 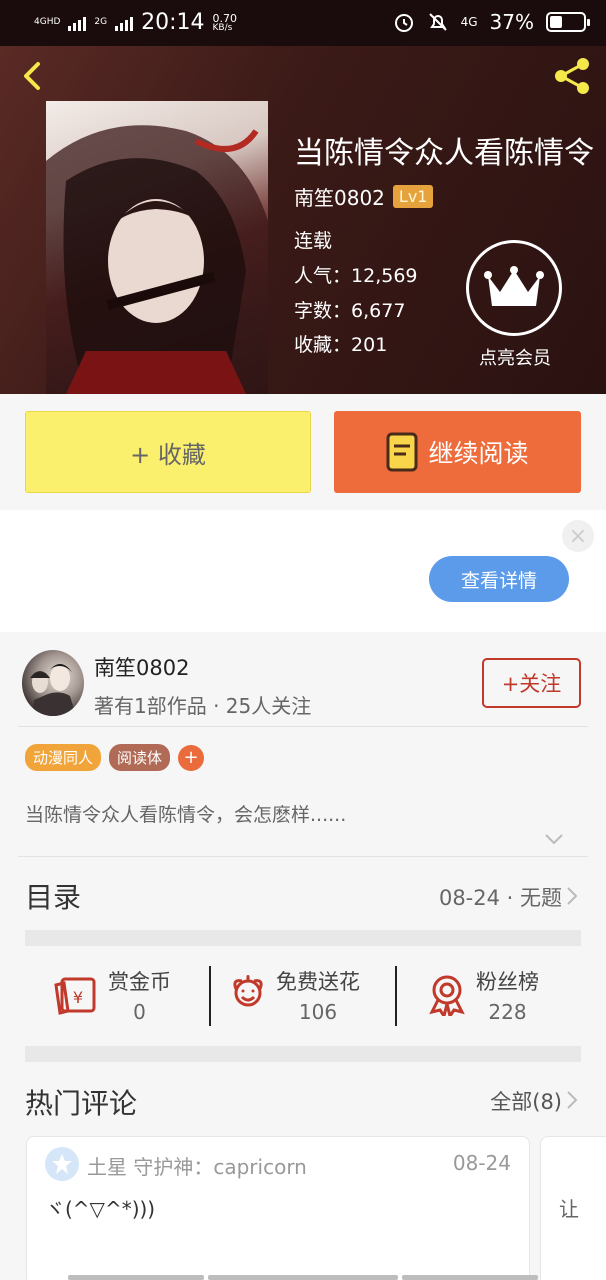 What do you see at coordinates (514, 288) in the screenshot?
I see `crown-icon` at bounding box center [514, 288].